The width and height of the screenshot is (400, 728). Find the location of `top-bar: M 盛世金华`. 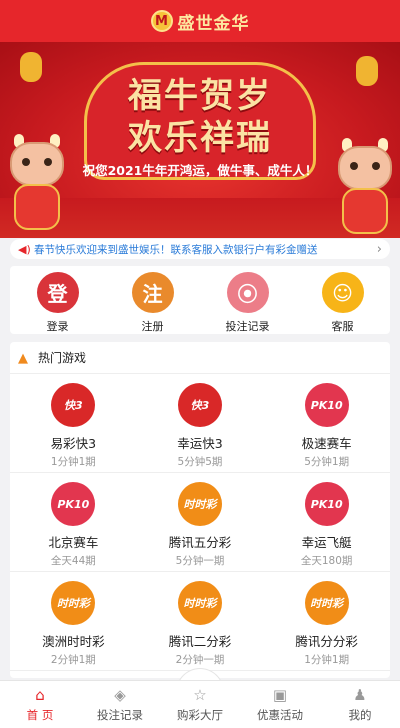

top-bar: M 盛世金华 is located at coordinates (200, 21).